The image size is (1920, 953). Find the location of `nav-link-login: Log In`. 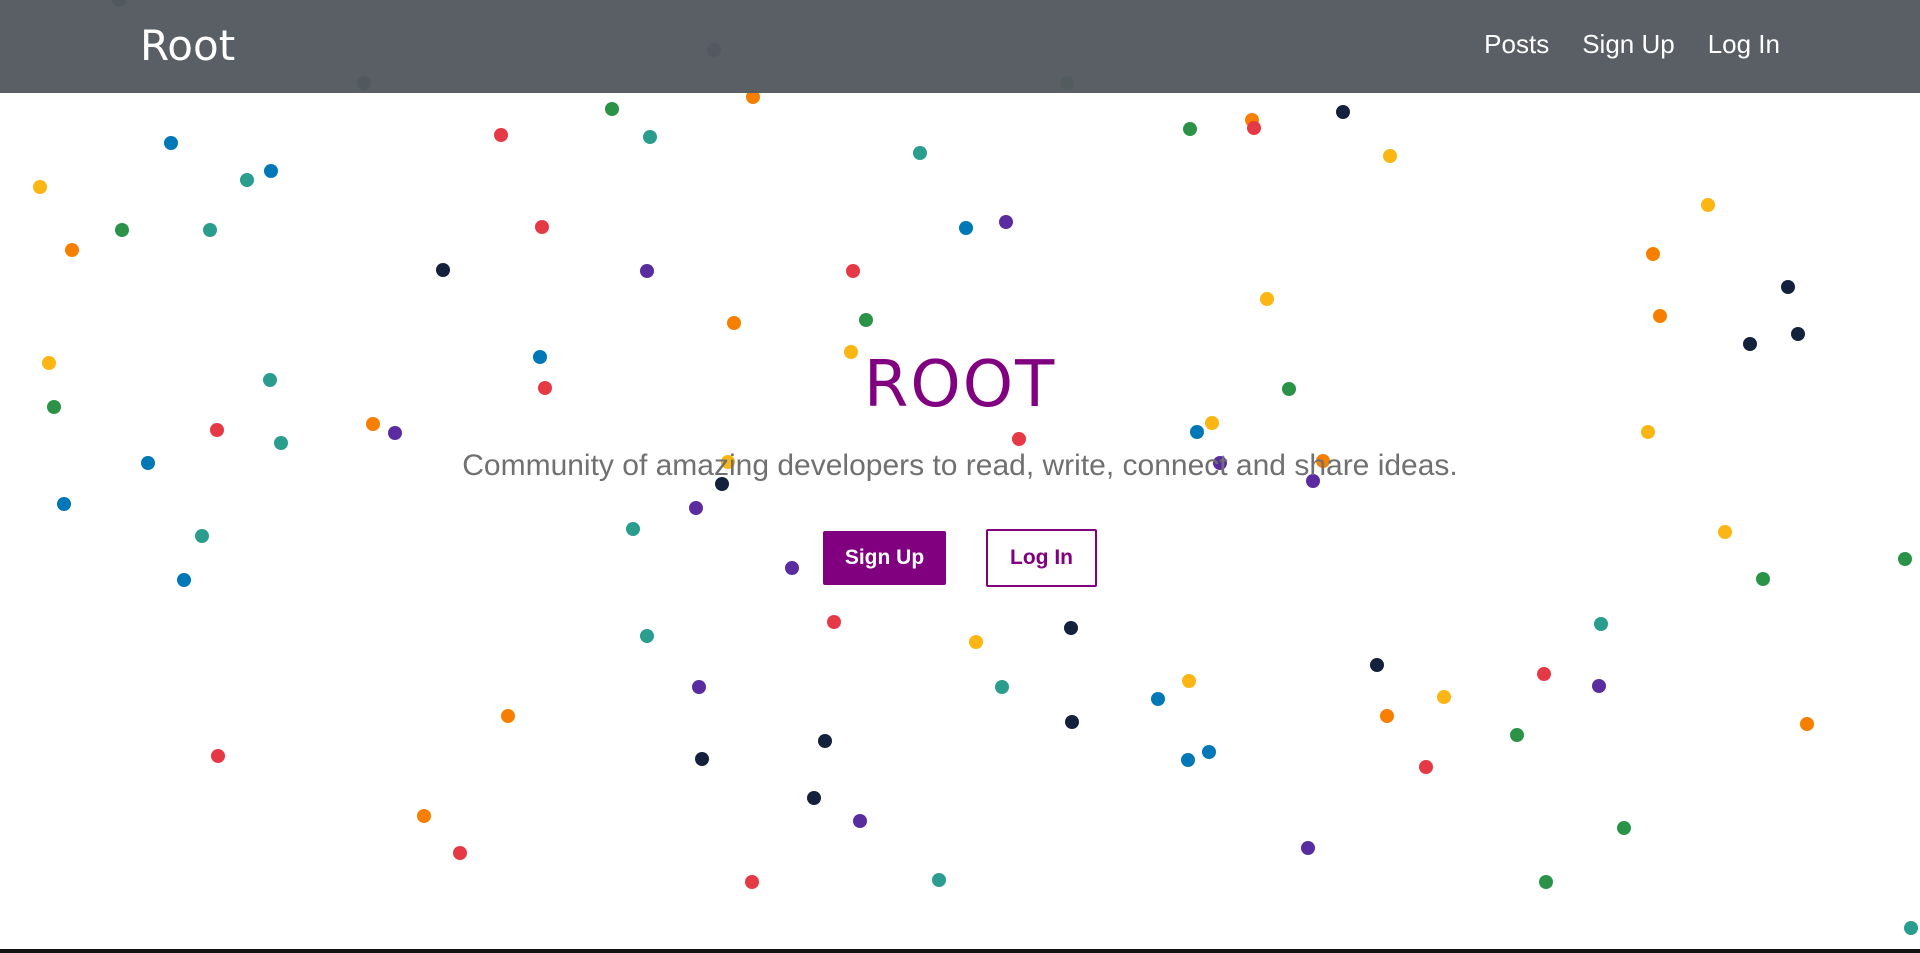

nav-link-login: Log In is located at coordinates (1744, 44).